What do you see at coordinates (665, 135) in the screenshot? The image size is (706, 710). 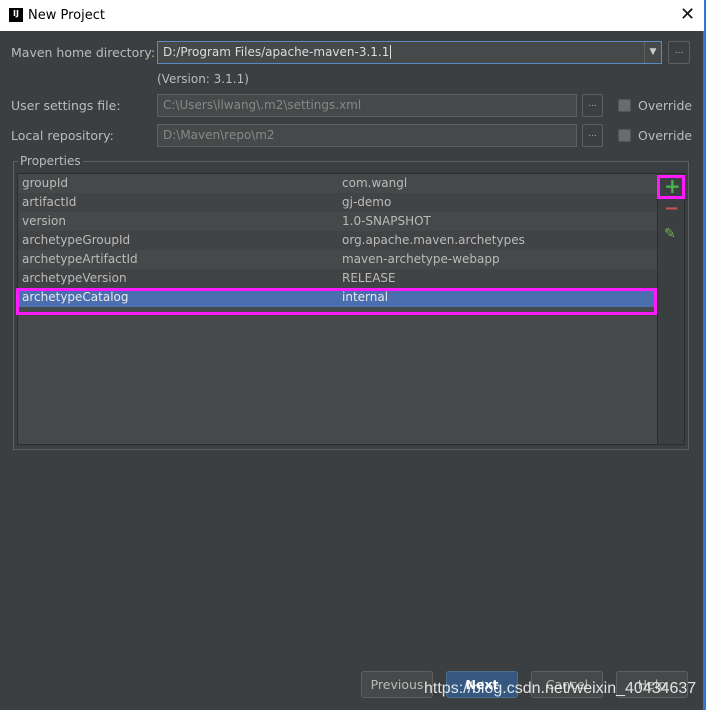 I see `local-repo-override-label: Override` at bounding box center [665, 135].